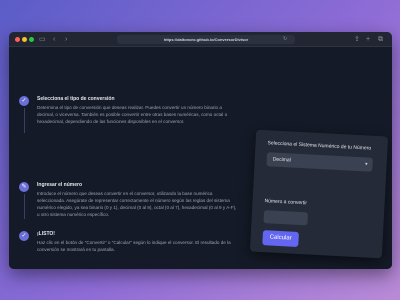  I want to click on step-2-badge: ✎, so click(24, 187).